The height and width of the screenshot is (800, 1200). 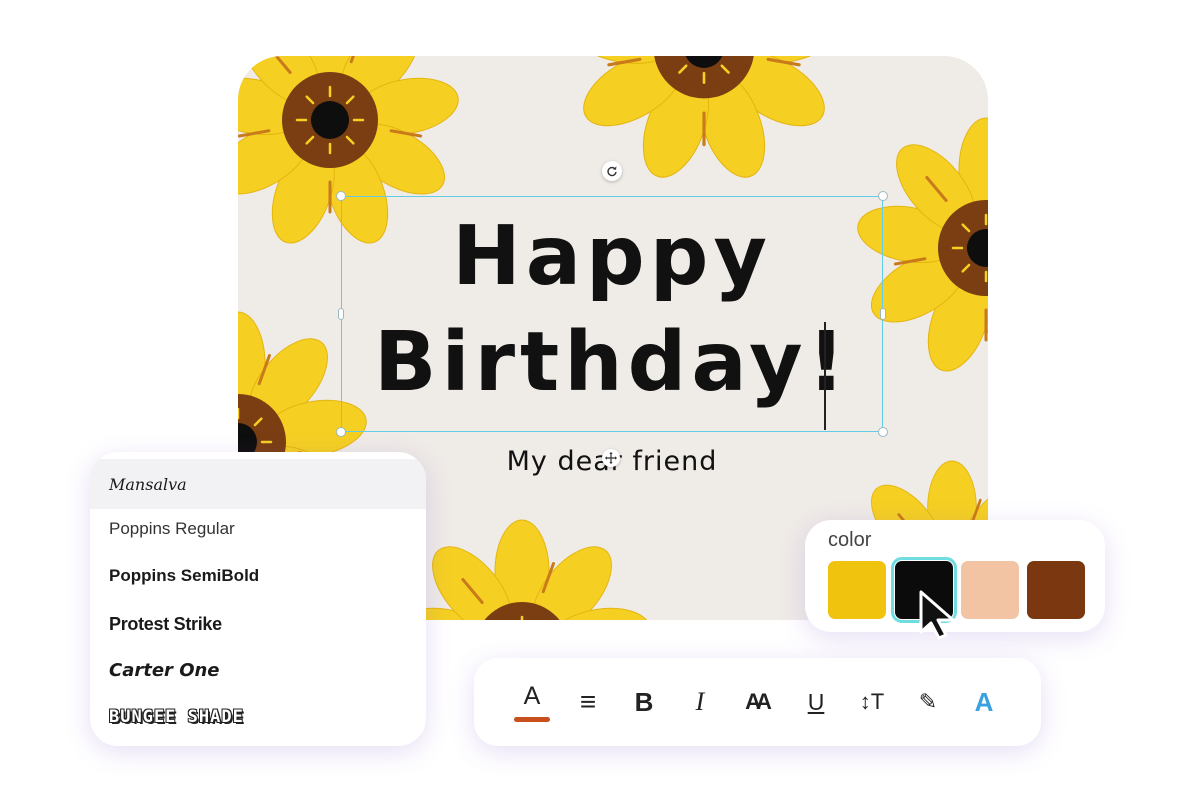 What do you see at coordinates (612, 314) in the screenshot?
I see `text-selection-box` at bounding box center [612, 314].